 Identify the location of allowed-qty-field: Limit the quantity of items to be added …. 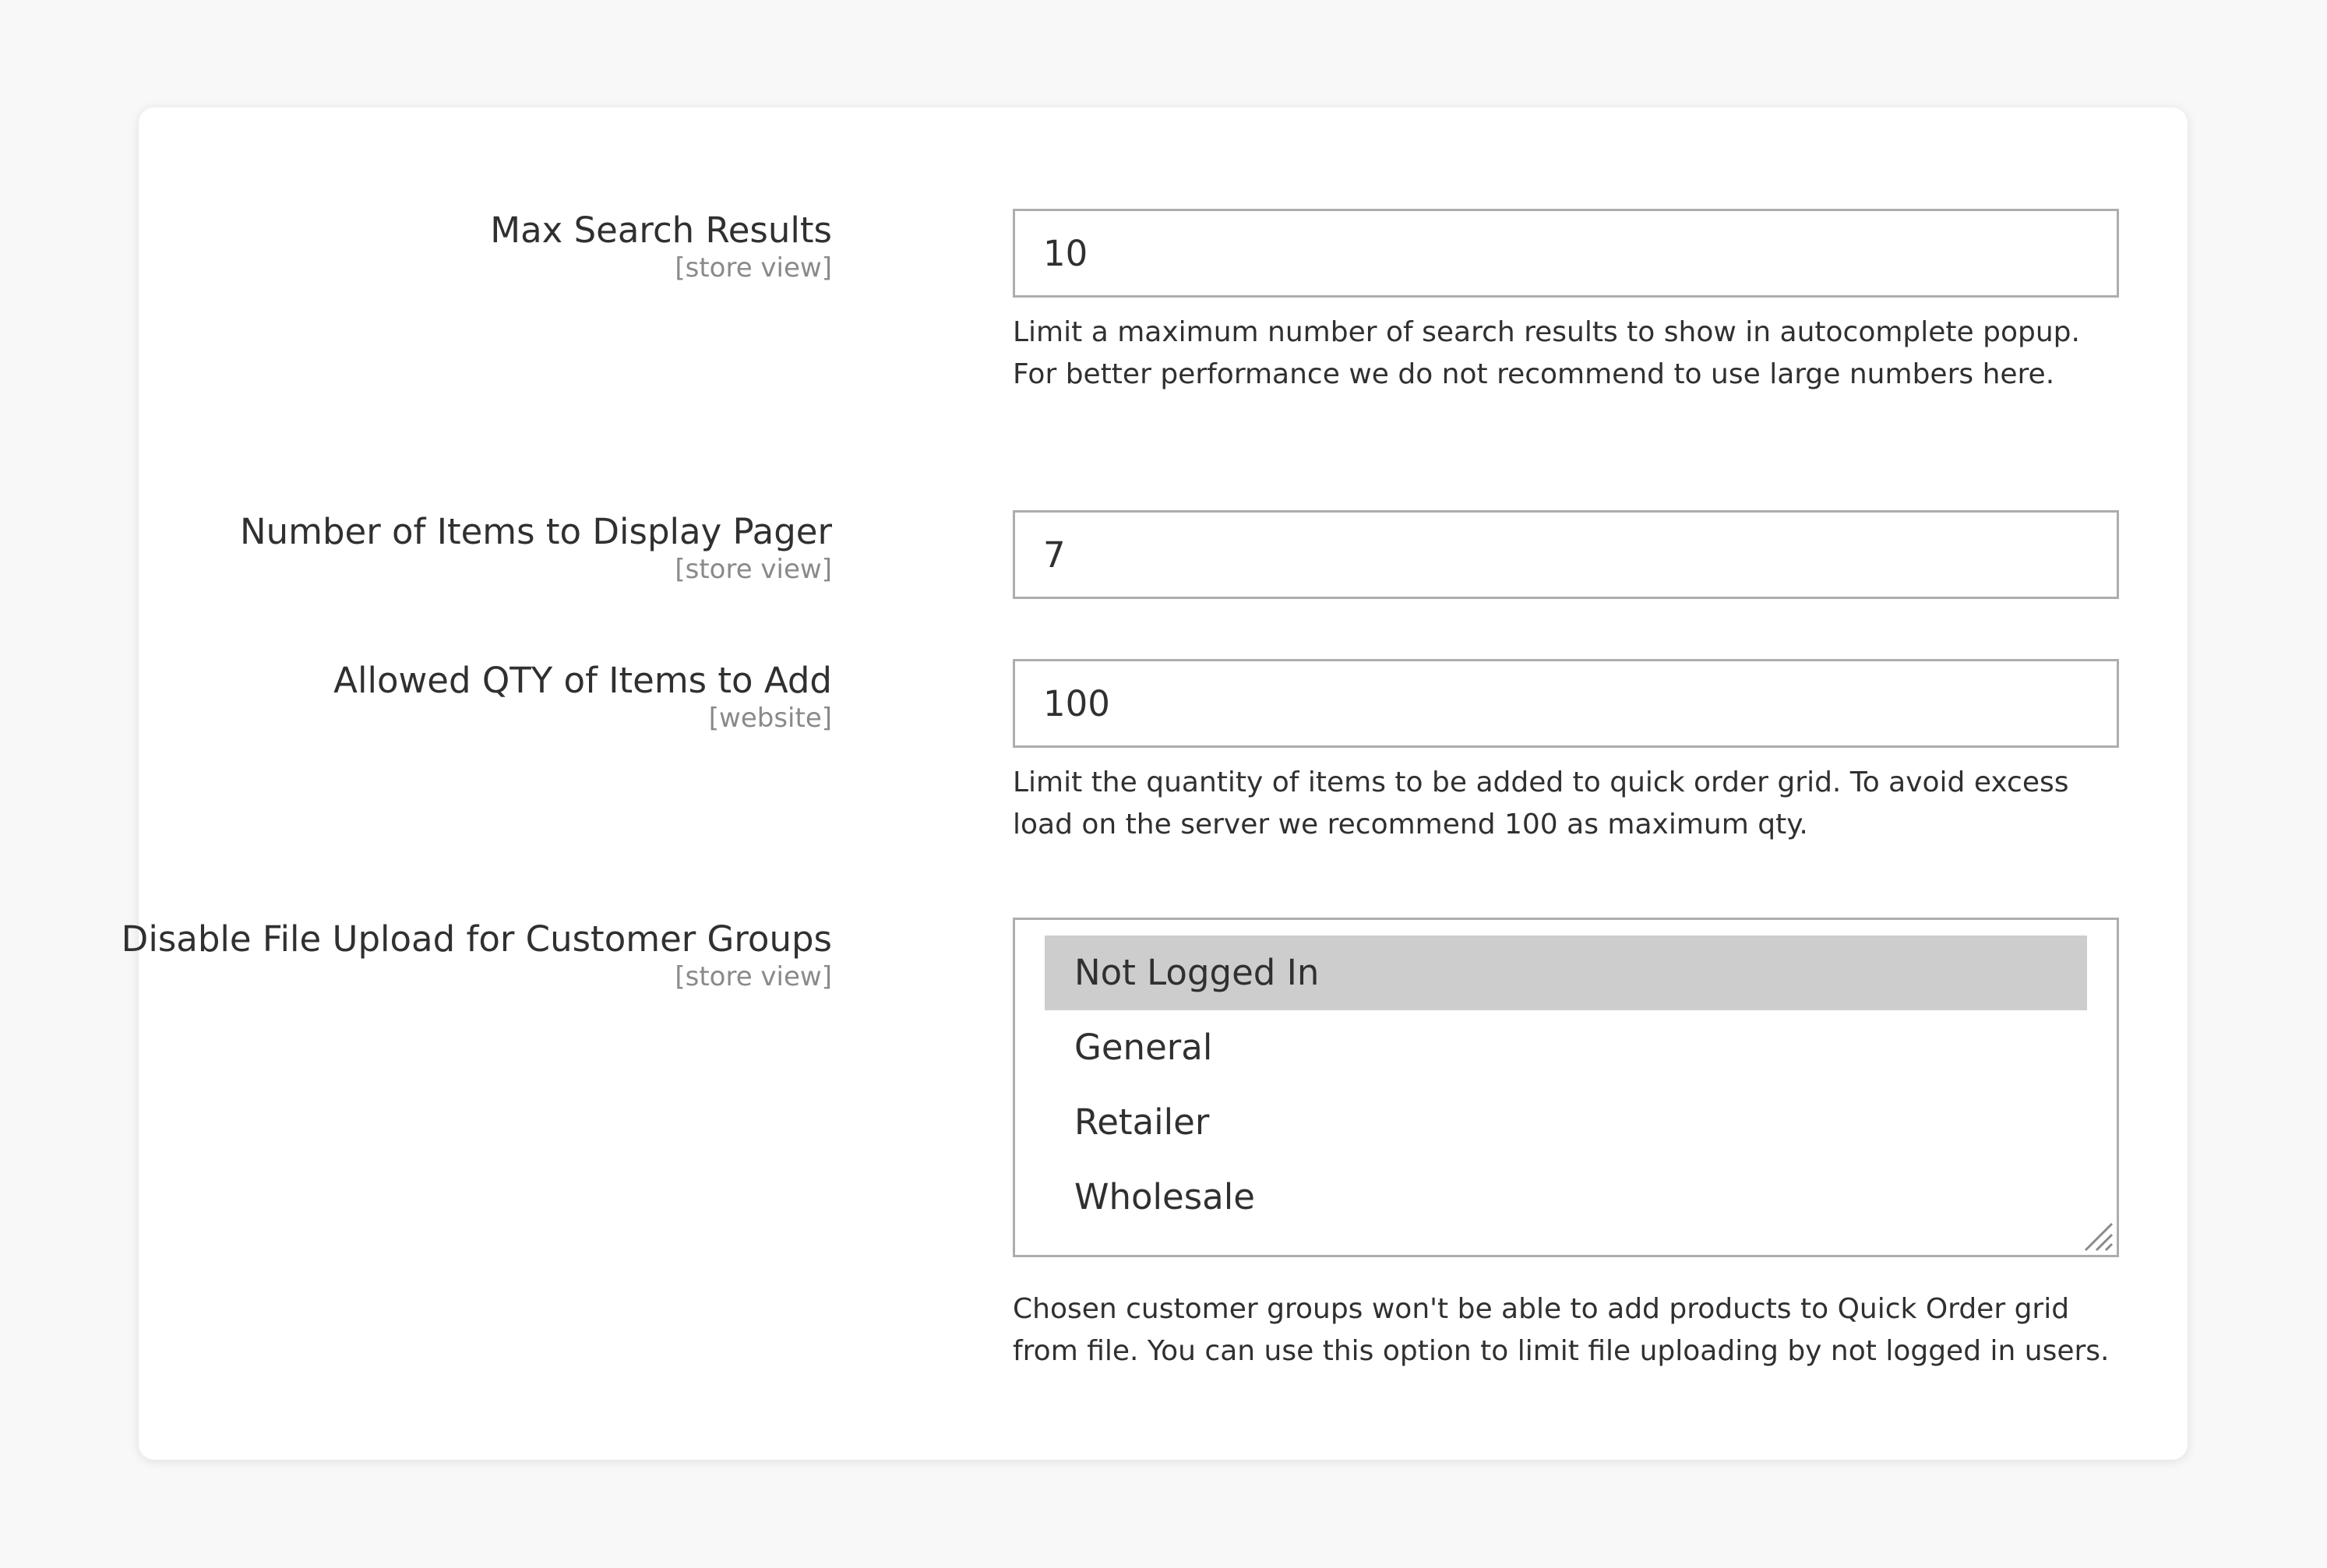
(1566, 752).